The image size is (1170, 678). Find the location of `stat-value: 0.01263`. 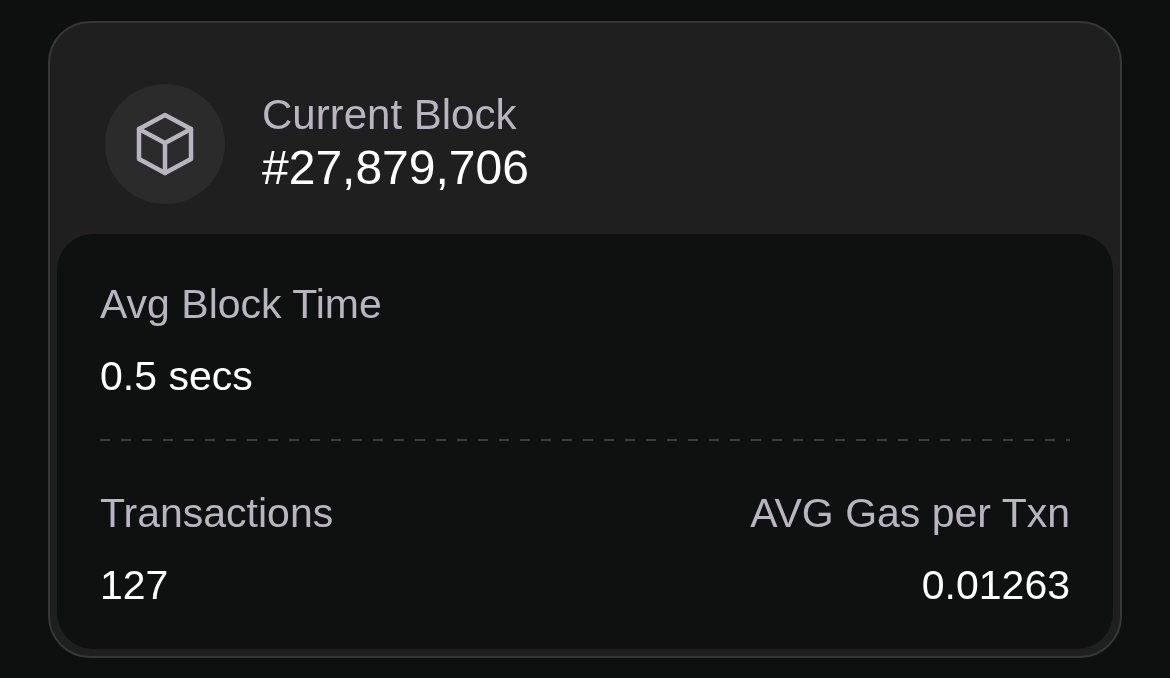

stat-value: 0.01263 is located at coordinates (995, 585).